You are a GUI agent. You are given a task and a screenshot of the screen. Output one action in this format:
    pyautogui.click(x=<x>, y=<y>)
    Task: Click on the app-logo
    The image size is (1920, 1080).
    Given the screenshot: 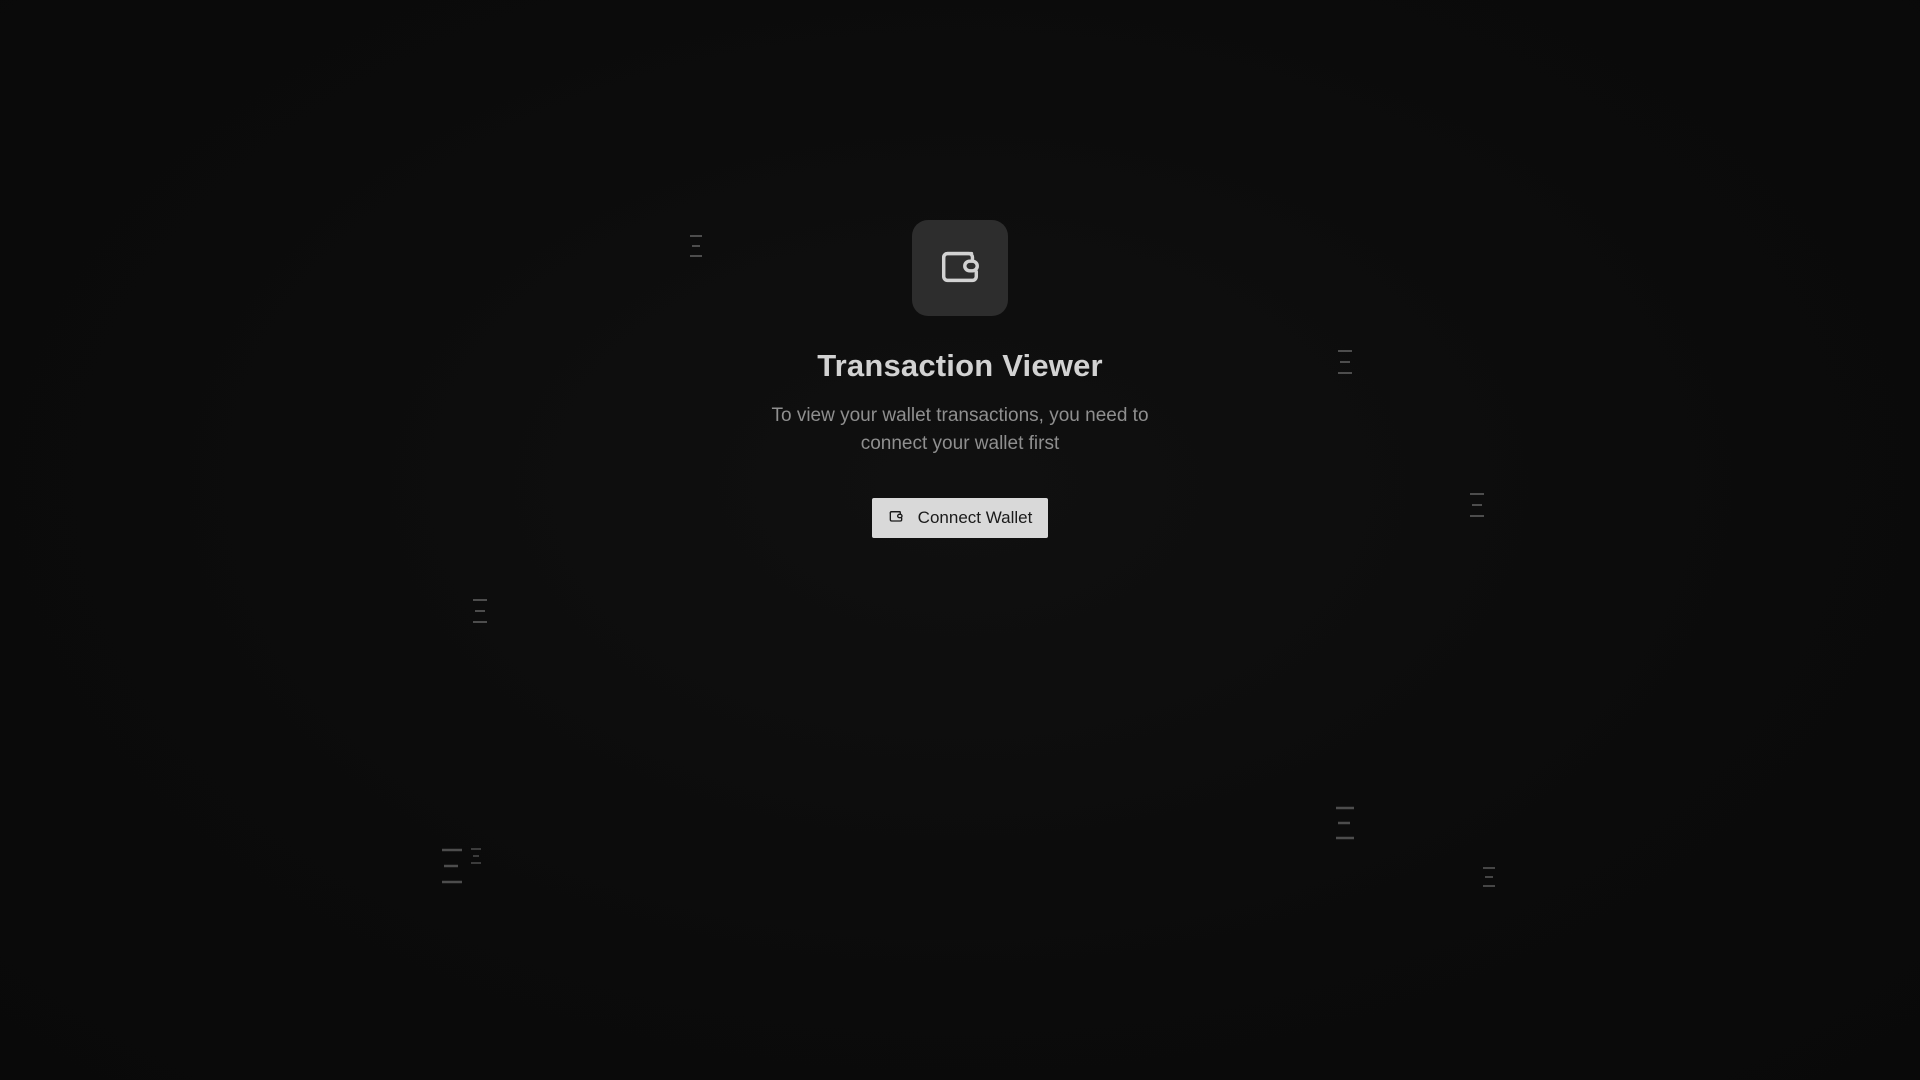 What is the action you would take?
    pyautogui.click(x=960, y=268)
    